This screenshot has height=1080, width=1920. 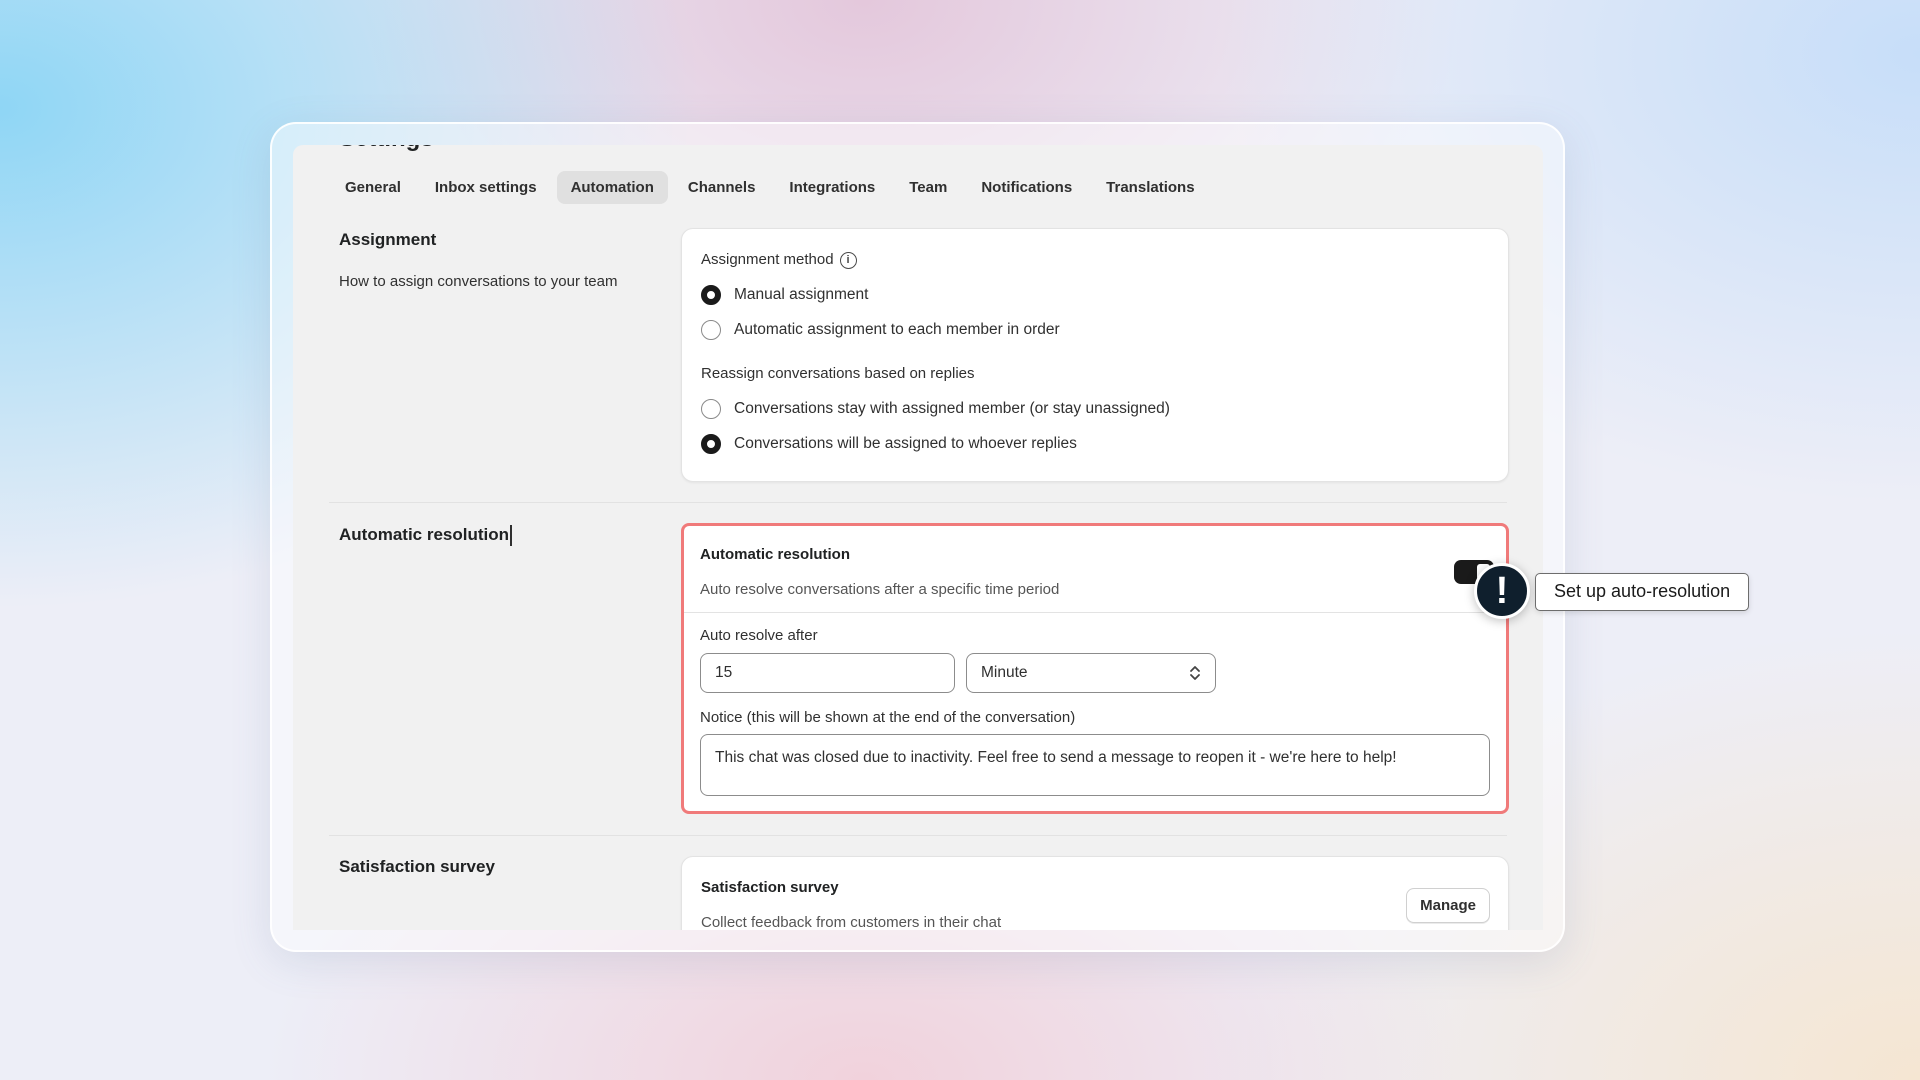 I want to click on radio-label: Manual assignment, so click(x=801, y=294).